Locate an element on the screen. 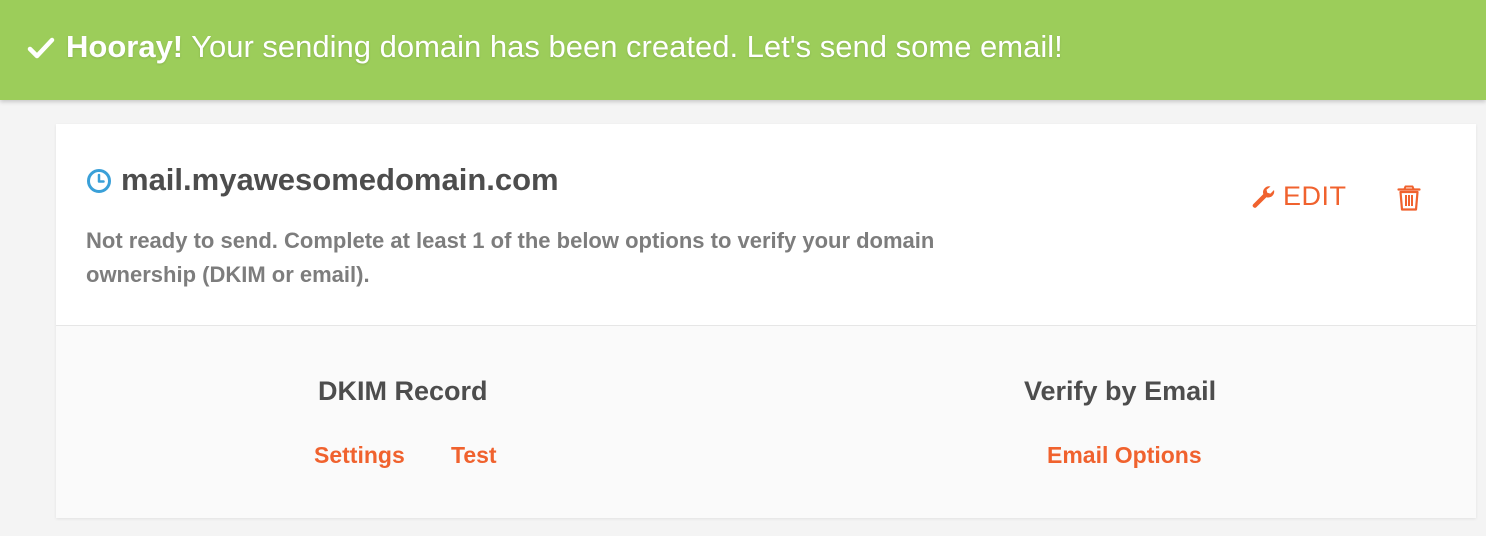 The height and width of the screenshot is (536, 1486). dkim-record-title: DKIM Record is located at coordinates (403, 391).